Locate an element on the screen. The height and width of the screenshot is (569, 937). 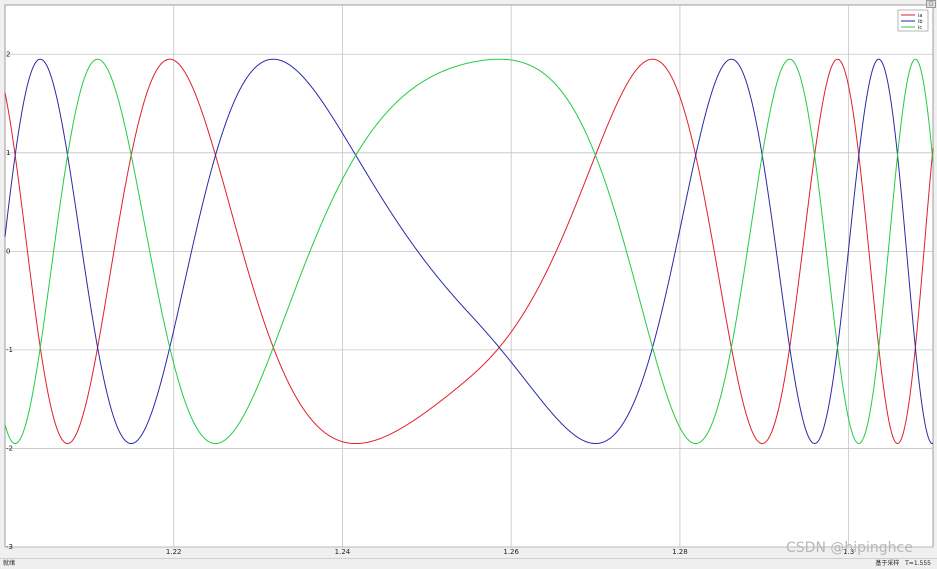
y-tick-label: -3 is located at coordinates (9, 547).